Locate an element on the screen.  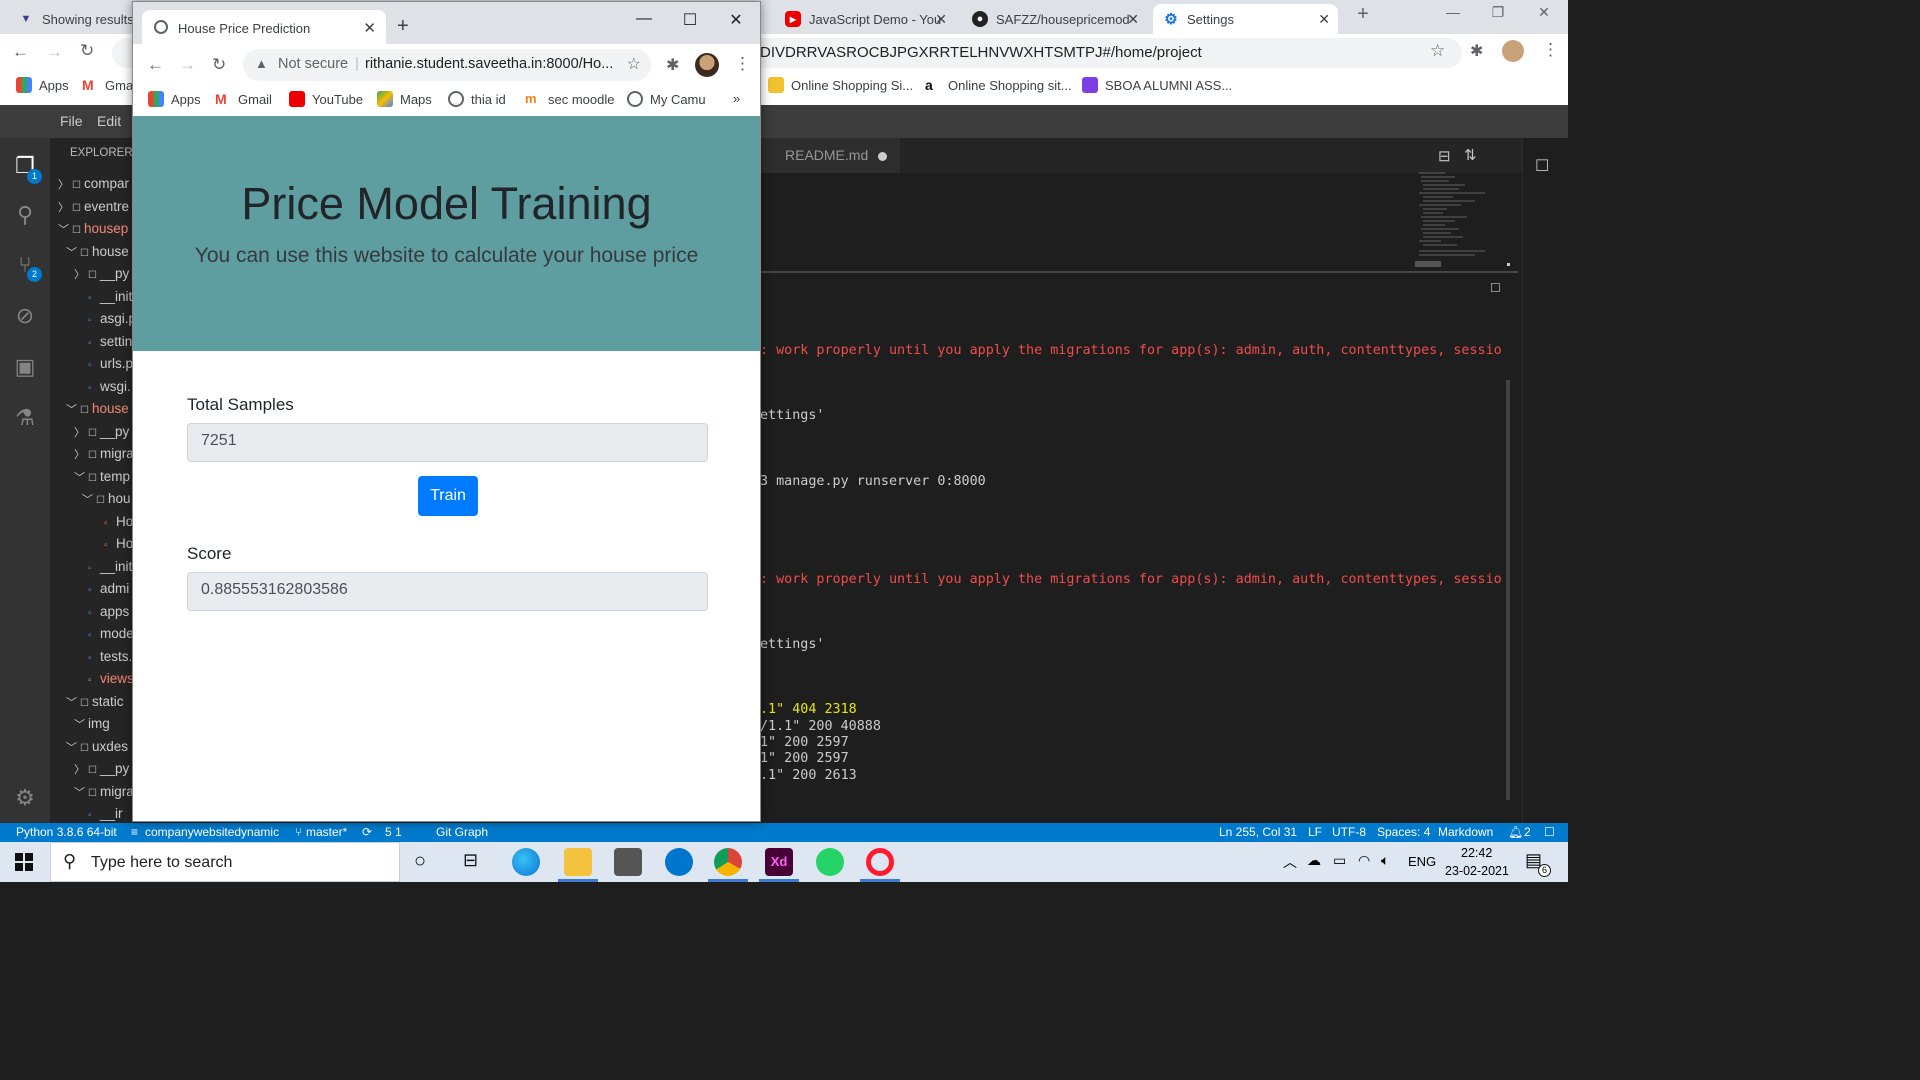
python-interpreter: Python 3.8.6 64-bit is located at coordinates (66, 832).